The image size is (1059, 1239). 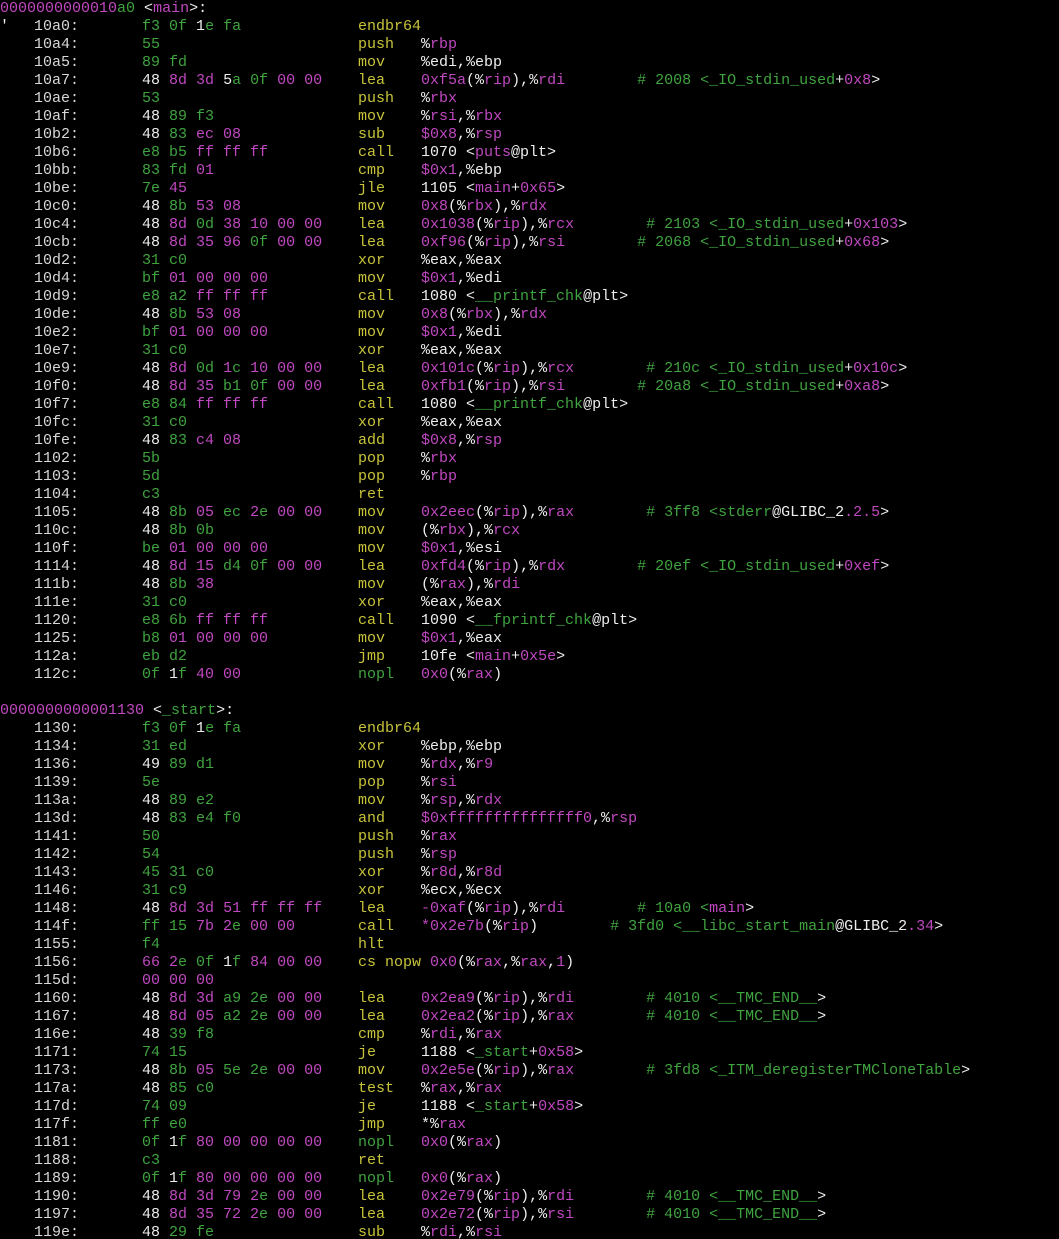 What do you see at coordinates (529, 891) in the screenshot?
I see `disasm-row: 1146: 31 c9 xor %ecx,%ecx` at bounding box center [529, 891].